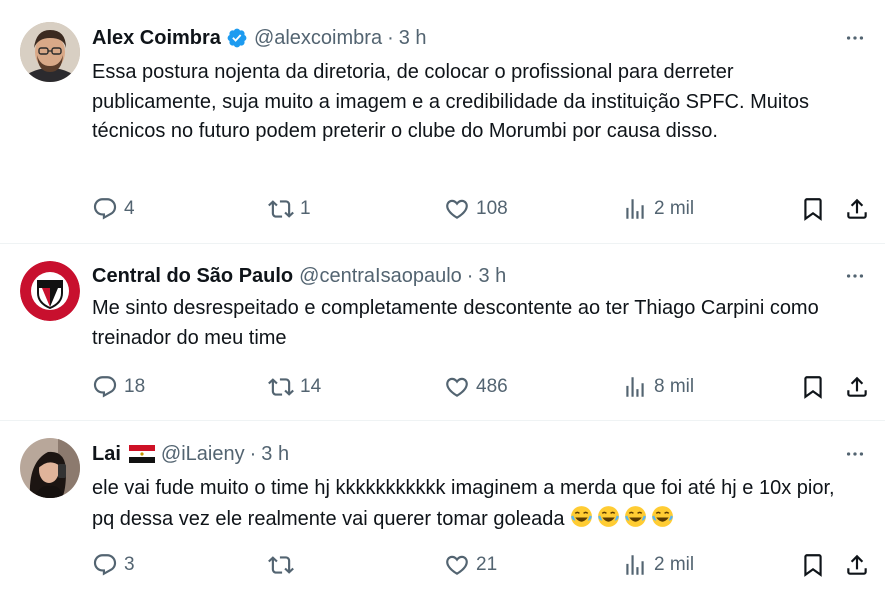  What do you see at coordinates (156, 38) in the screenshot?
I see `author-name: Alex Coimbra` at bounding box center [156, 38].